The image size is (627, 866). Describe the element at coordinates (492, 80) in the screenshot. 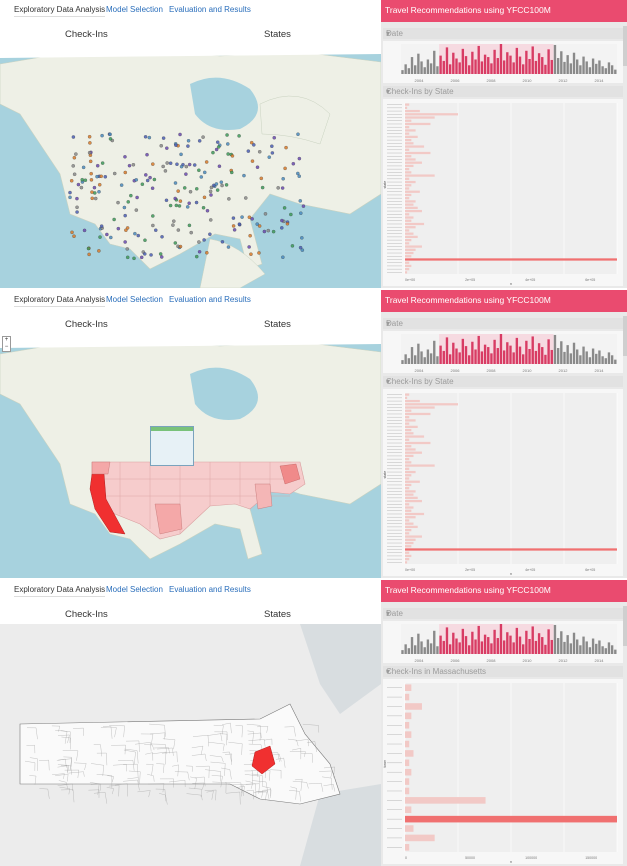

I see `date-tick-label: 2008` at that location.